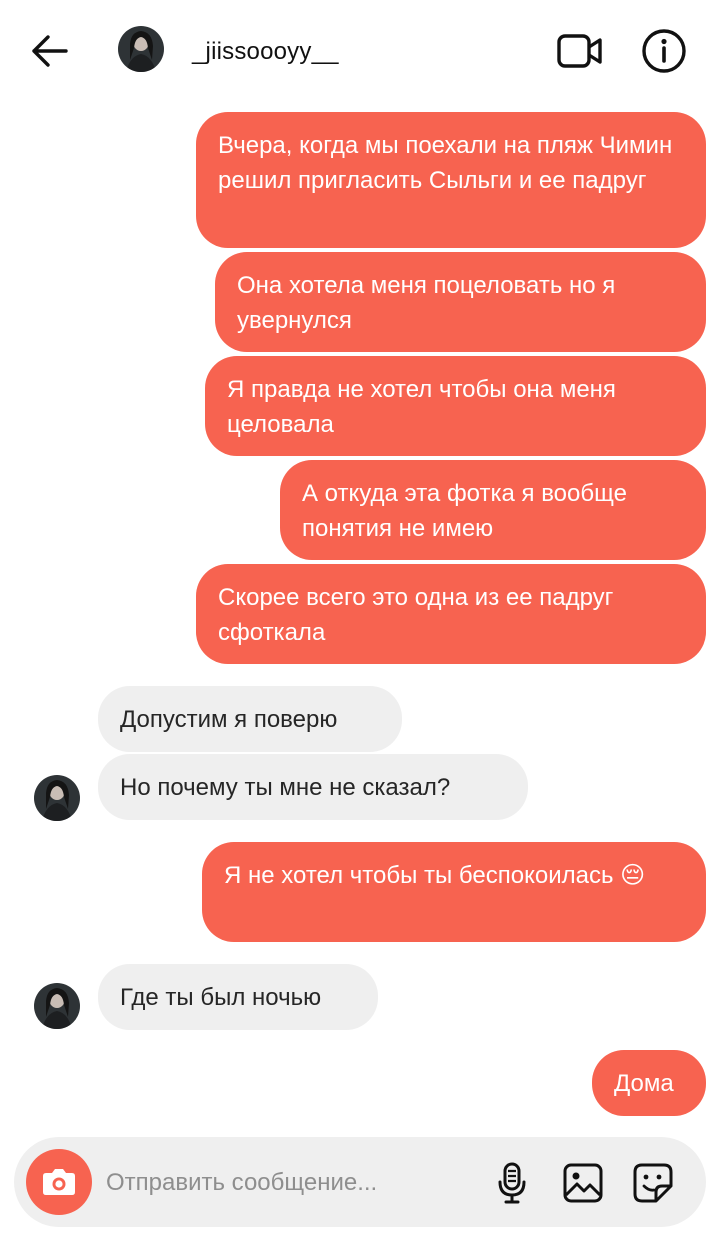 The image size is (720, 1240). What do you see at coordinates (296, 1183) in the screenshot?
I see `message-input` at bounding box center [296, 1183].